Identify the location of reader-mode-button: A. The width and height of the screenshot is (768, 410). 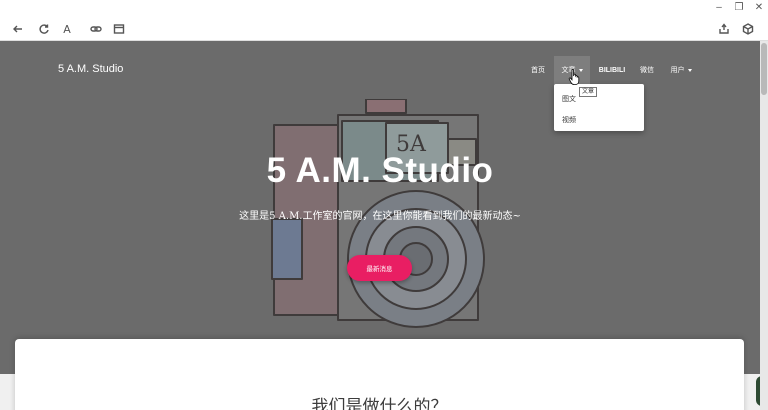
(67, 29).